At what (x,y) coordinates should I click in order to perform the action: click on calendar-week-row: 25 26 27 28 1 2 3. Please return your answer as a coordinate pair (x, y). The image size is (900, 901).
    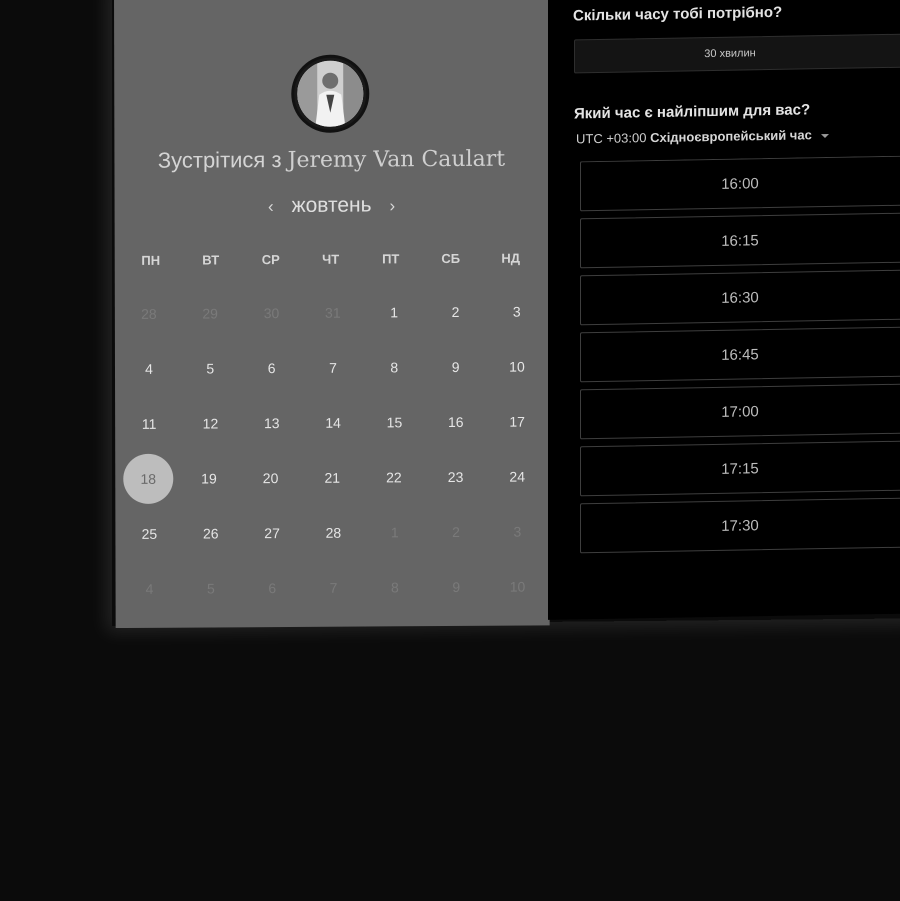
    Looking at the image, I should click on (333, 532).